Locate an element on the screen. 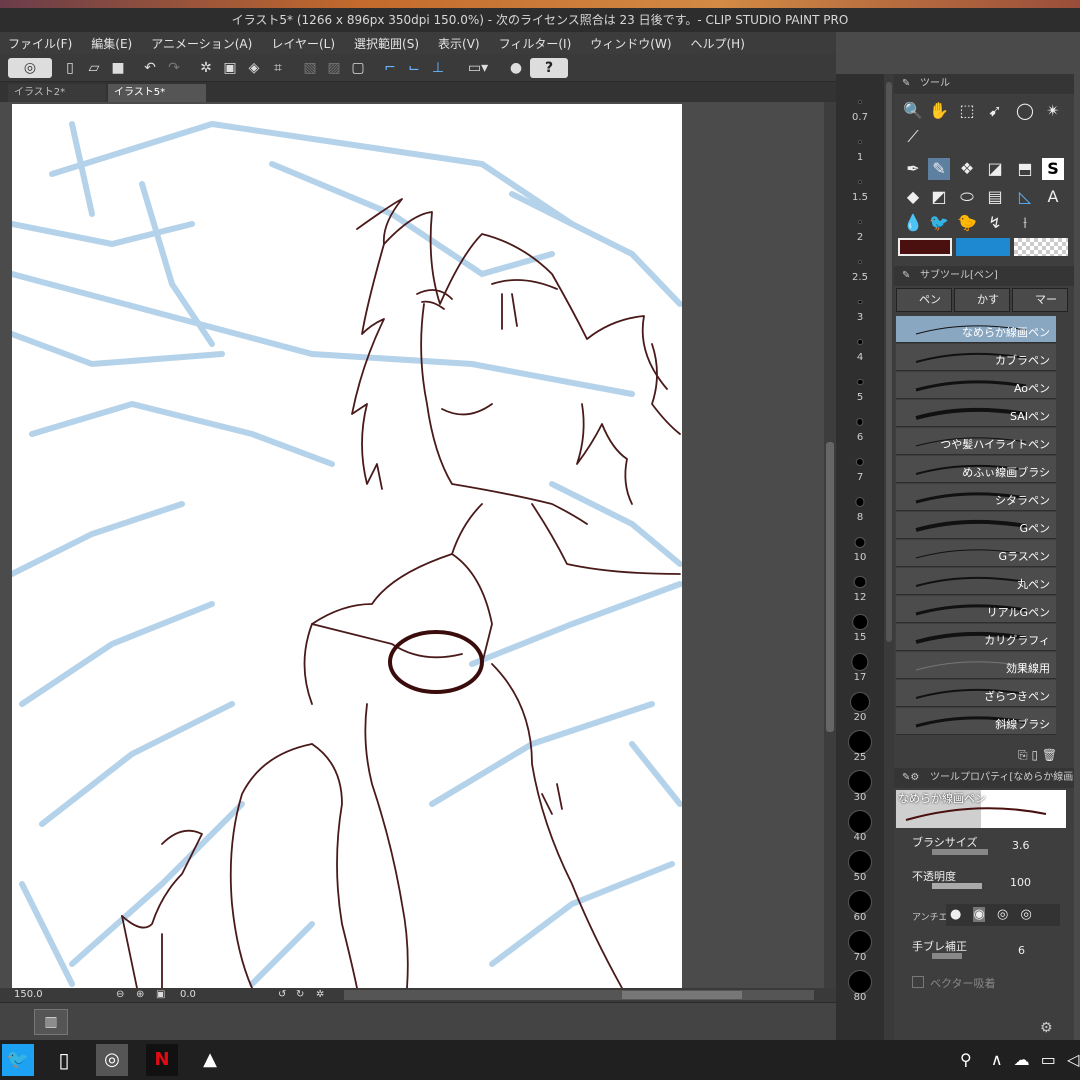 The image size is (1080, 1080). stabilization-slider is located at coordinates (947, 956).